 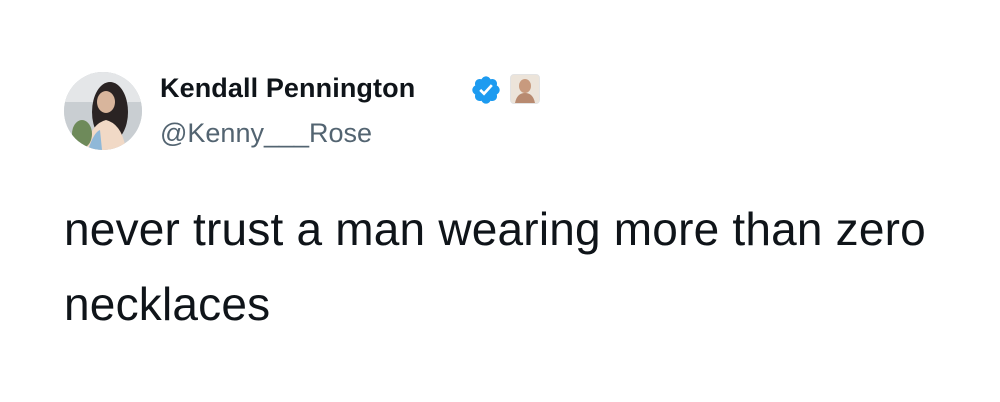 I want to click on author-avatar, so click(x=103, y=111).